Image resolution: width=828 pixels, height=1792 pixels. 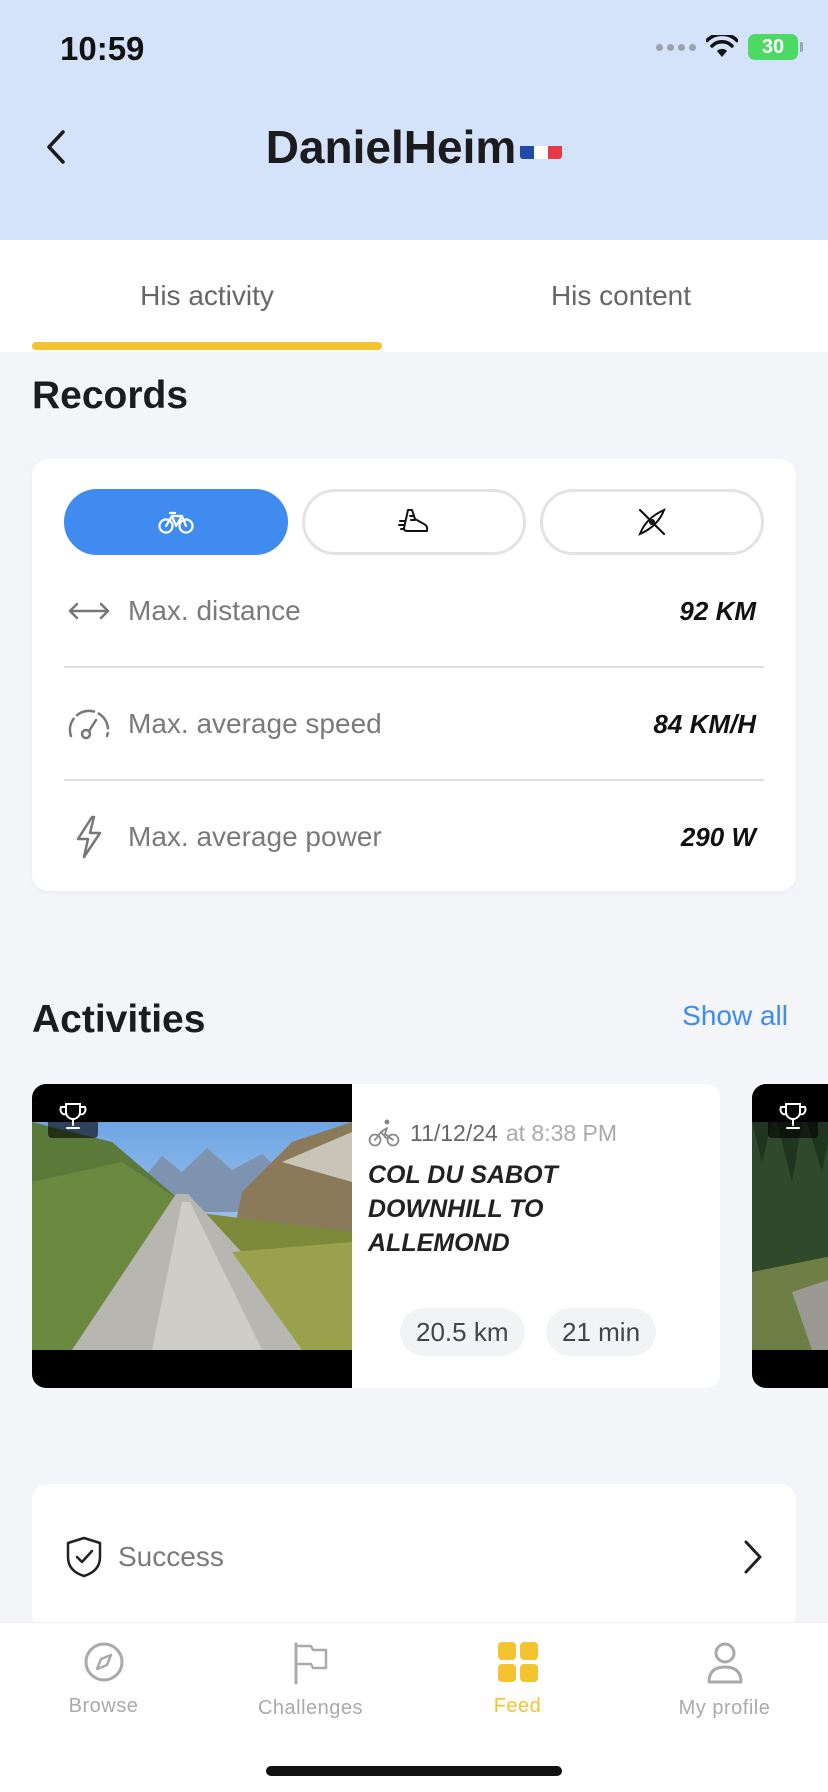 I want to click on french-flag-icon, so click(x=541, y=145).